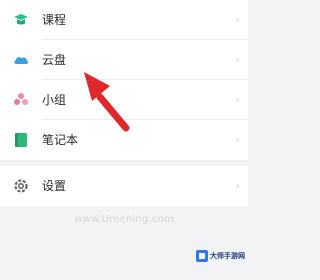 The height and width of the screenshot is (280, 320). Describe the element at coordinates (124, 219) in the screenshot. I see `watermark-text: www.Uroening.com` at that location.